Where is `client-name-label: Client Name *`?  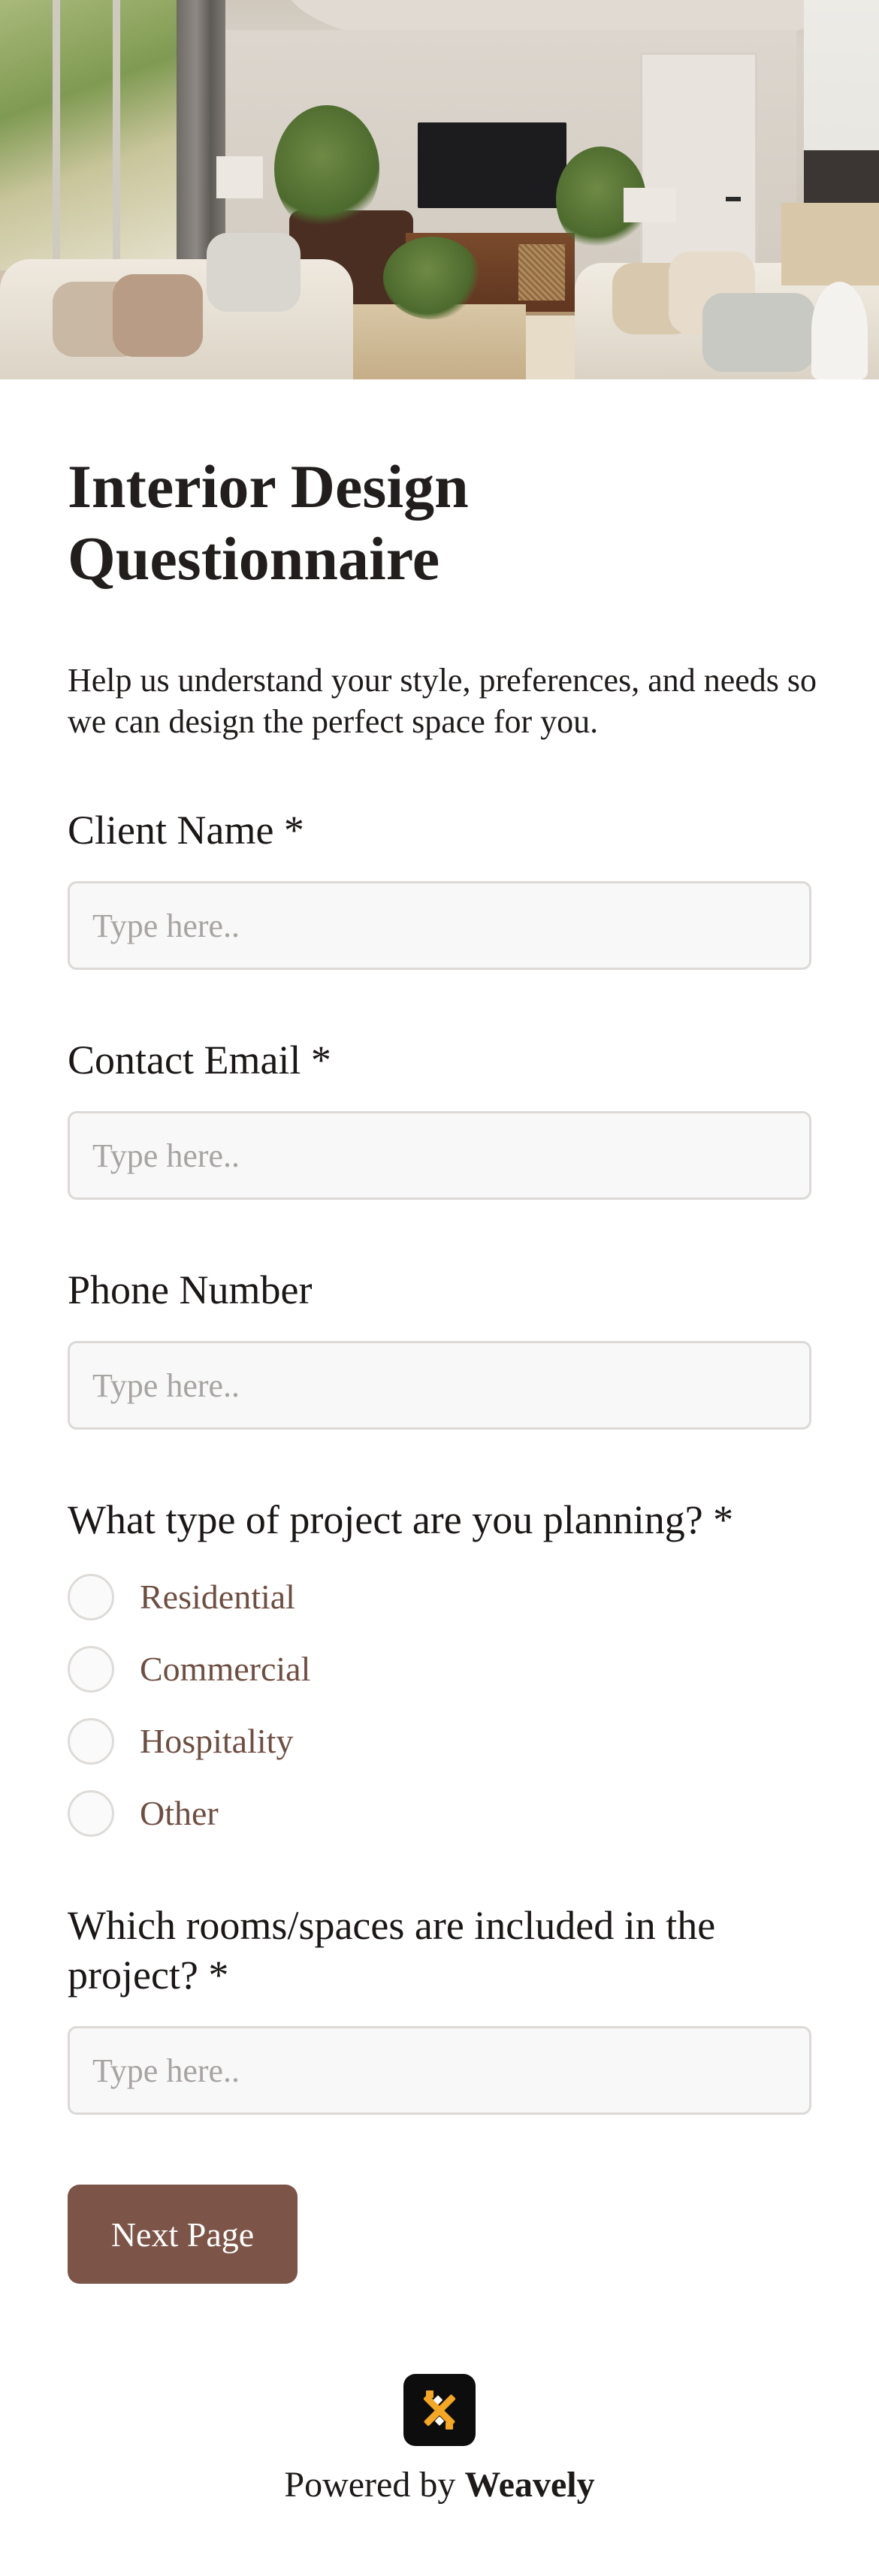
client-name-label: Client Name * is located at coordinates (186, 830).